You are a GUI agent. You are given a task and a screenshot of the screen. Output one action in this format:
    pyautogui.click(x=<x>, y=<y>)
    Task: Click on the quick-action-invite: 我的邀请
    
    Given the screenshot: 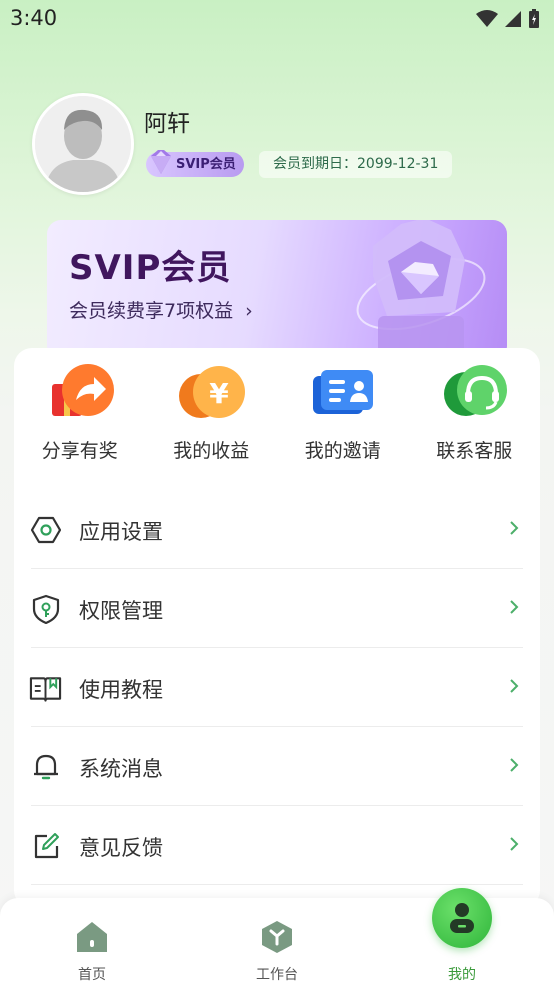 What is the action you would take?
    pyautogui.click(x=343, y=417)
    